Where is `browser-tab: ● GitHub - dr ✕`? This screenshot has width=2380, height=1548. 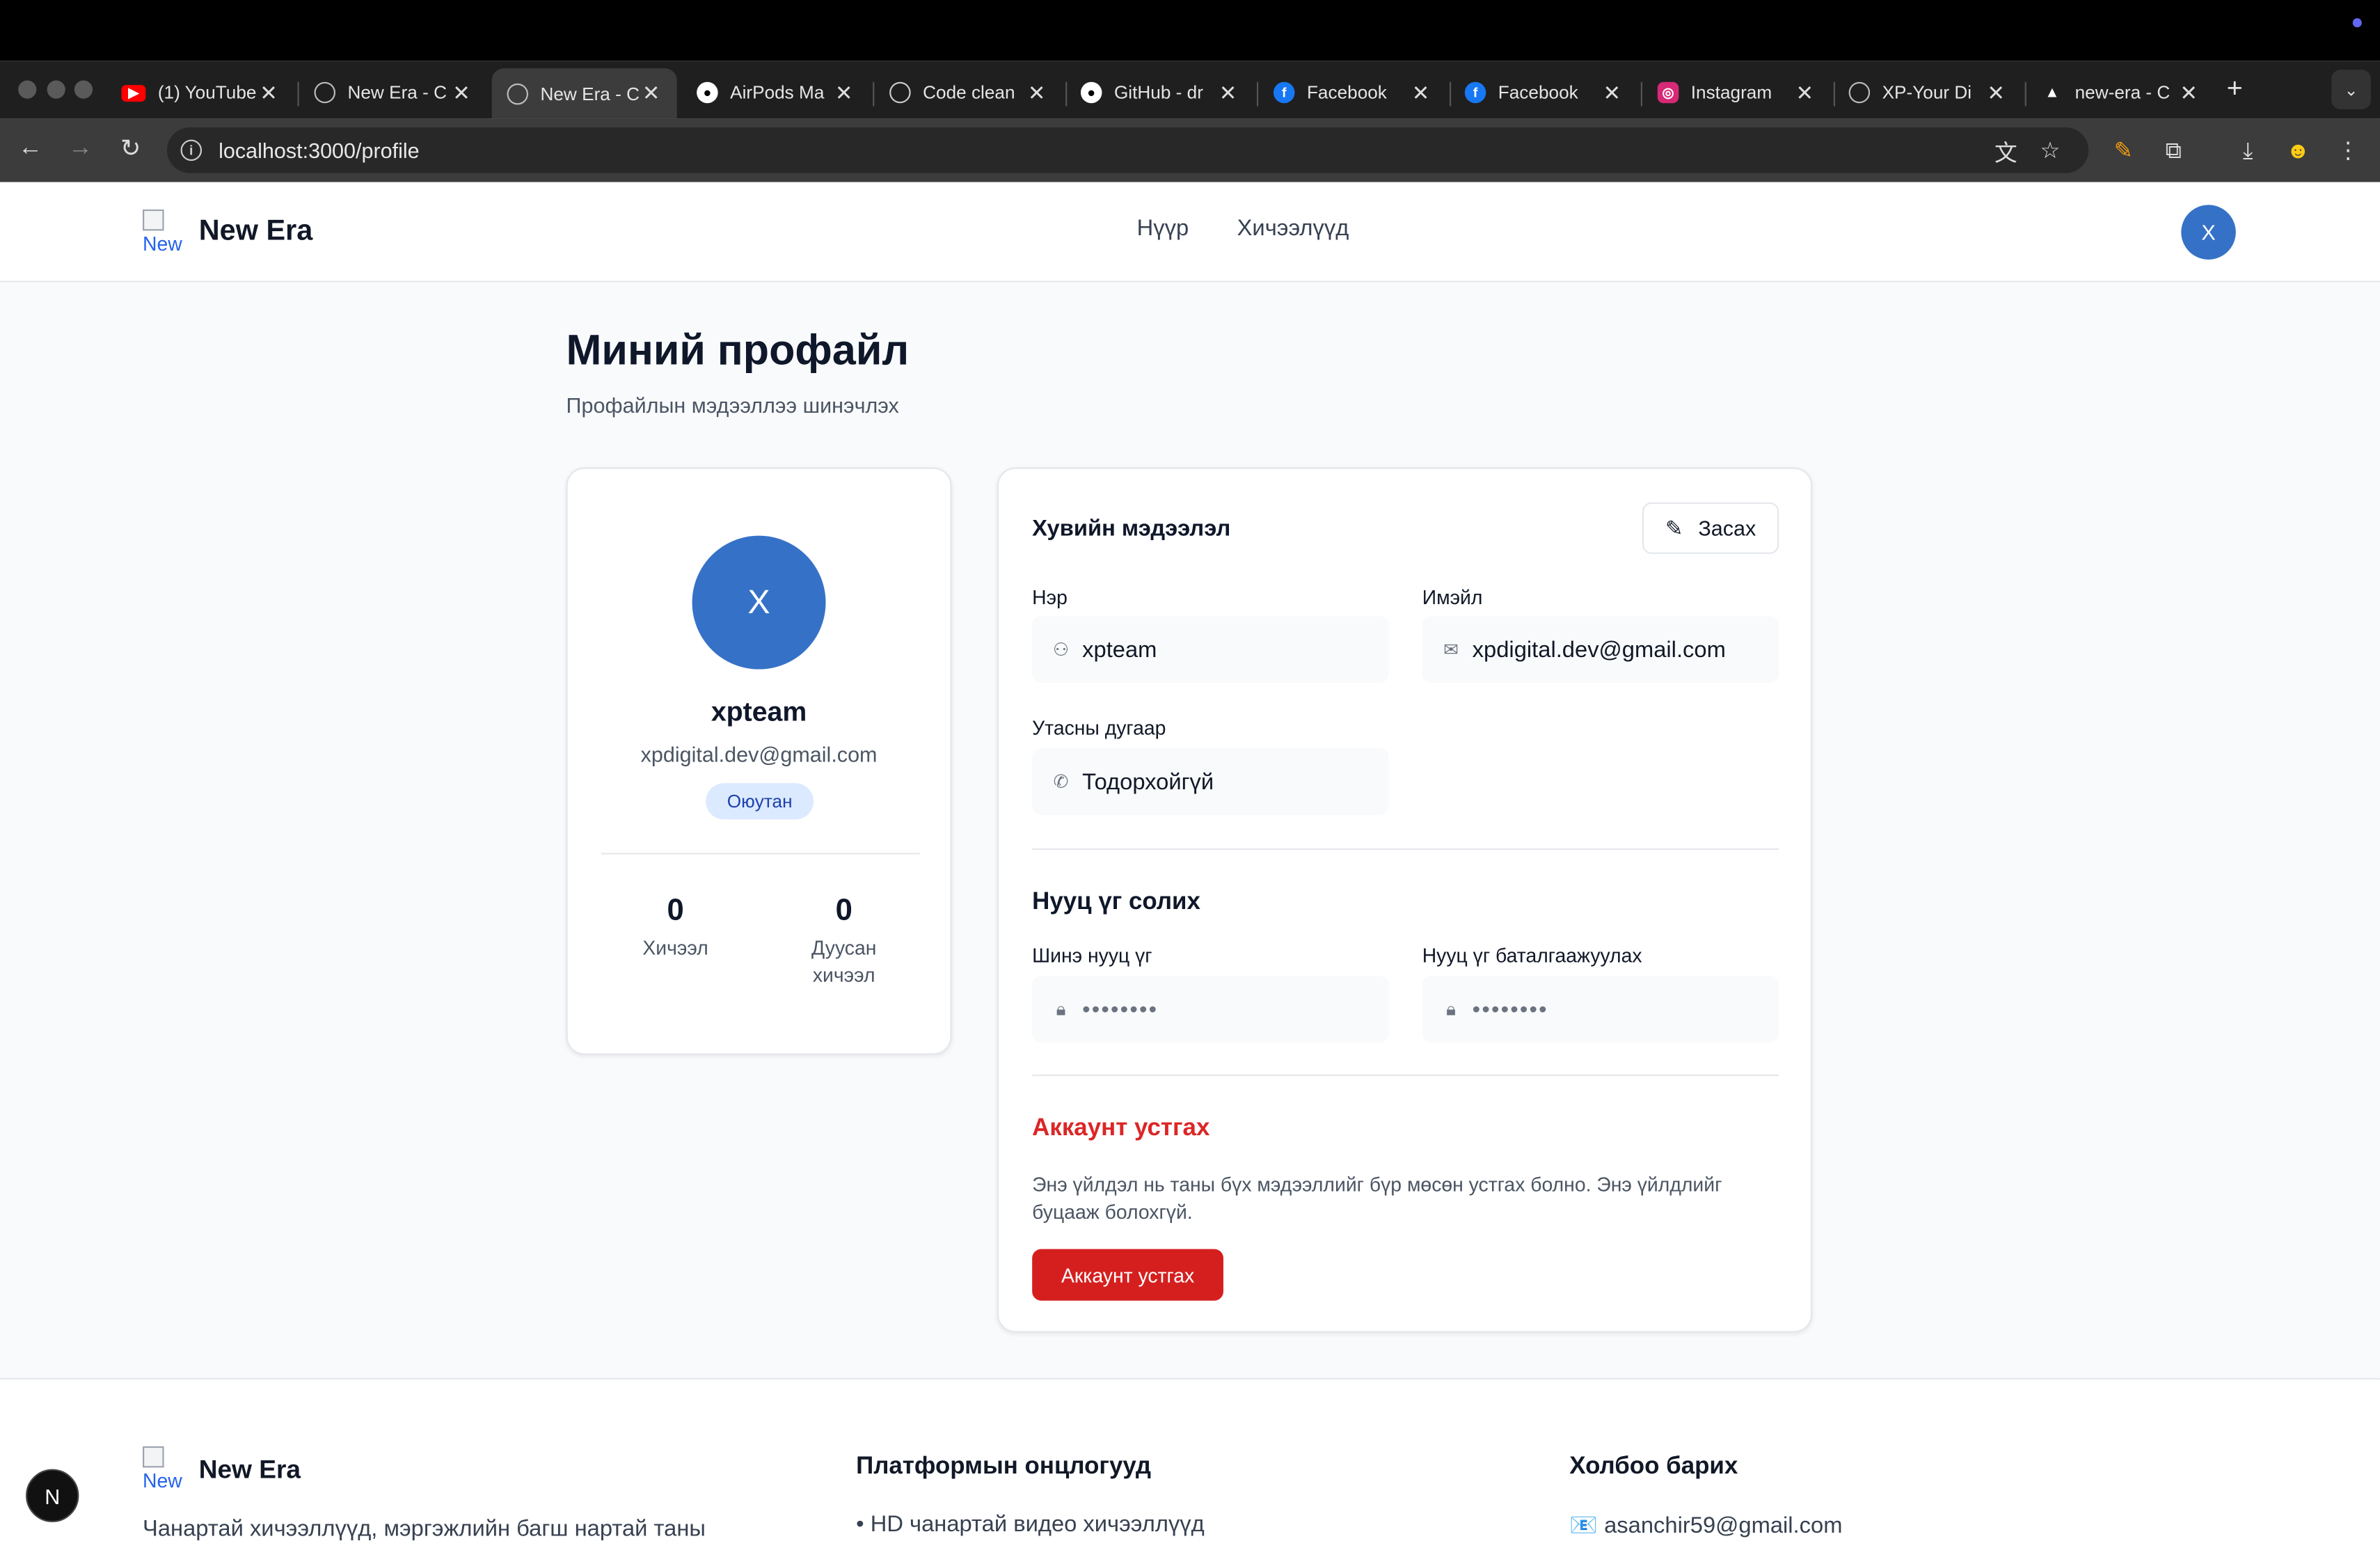 browser-tab: ● GitHub - dr ✕ is located at coordinates (1159, 92).